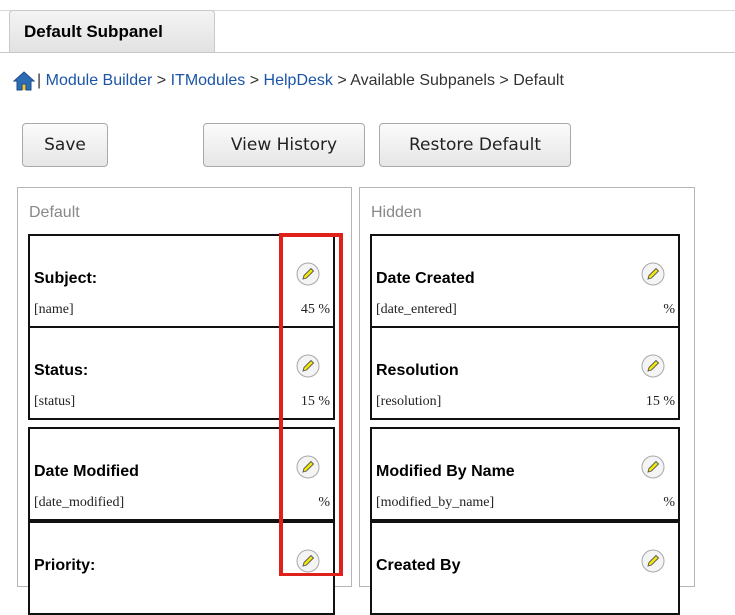 This screenshot has width=735, height=615. I want to click on breadcrumb-helpdesk-link: HelpDesk, so click(298, 80).